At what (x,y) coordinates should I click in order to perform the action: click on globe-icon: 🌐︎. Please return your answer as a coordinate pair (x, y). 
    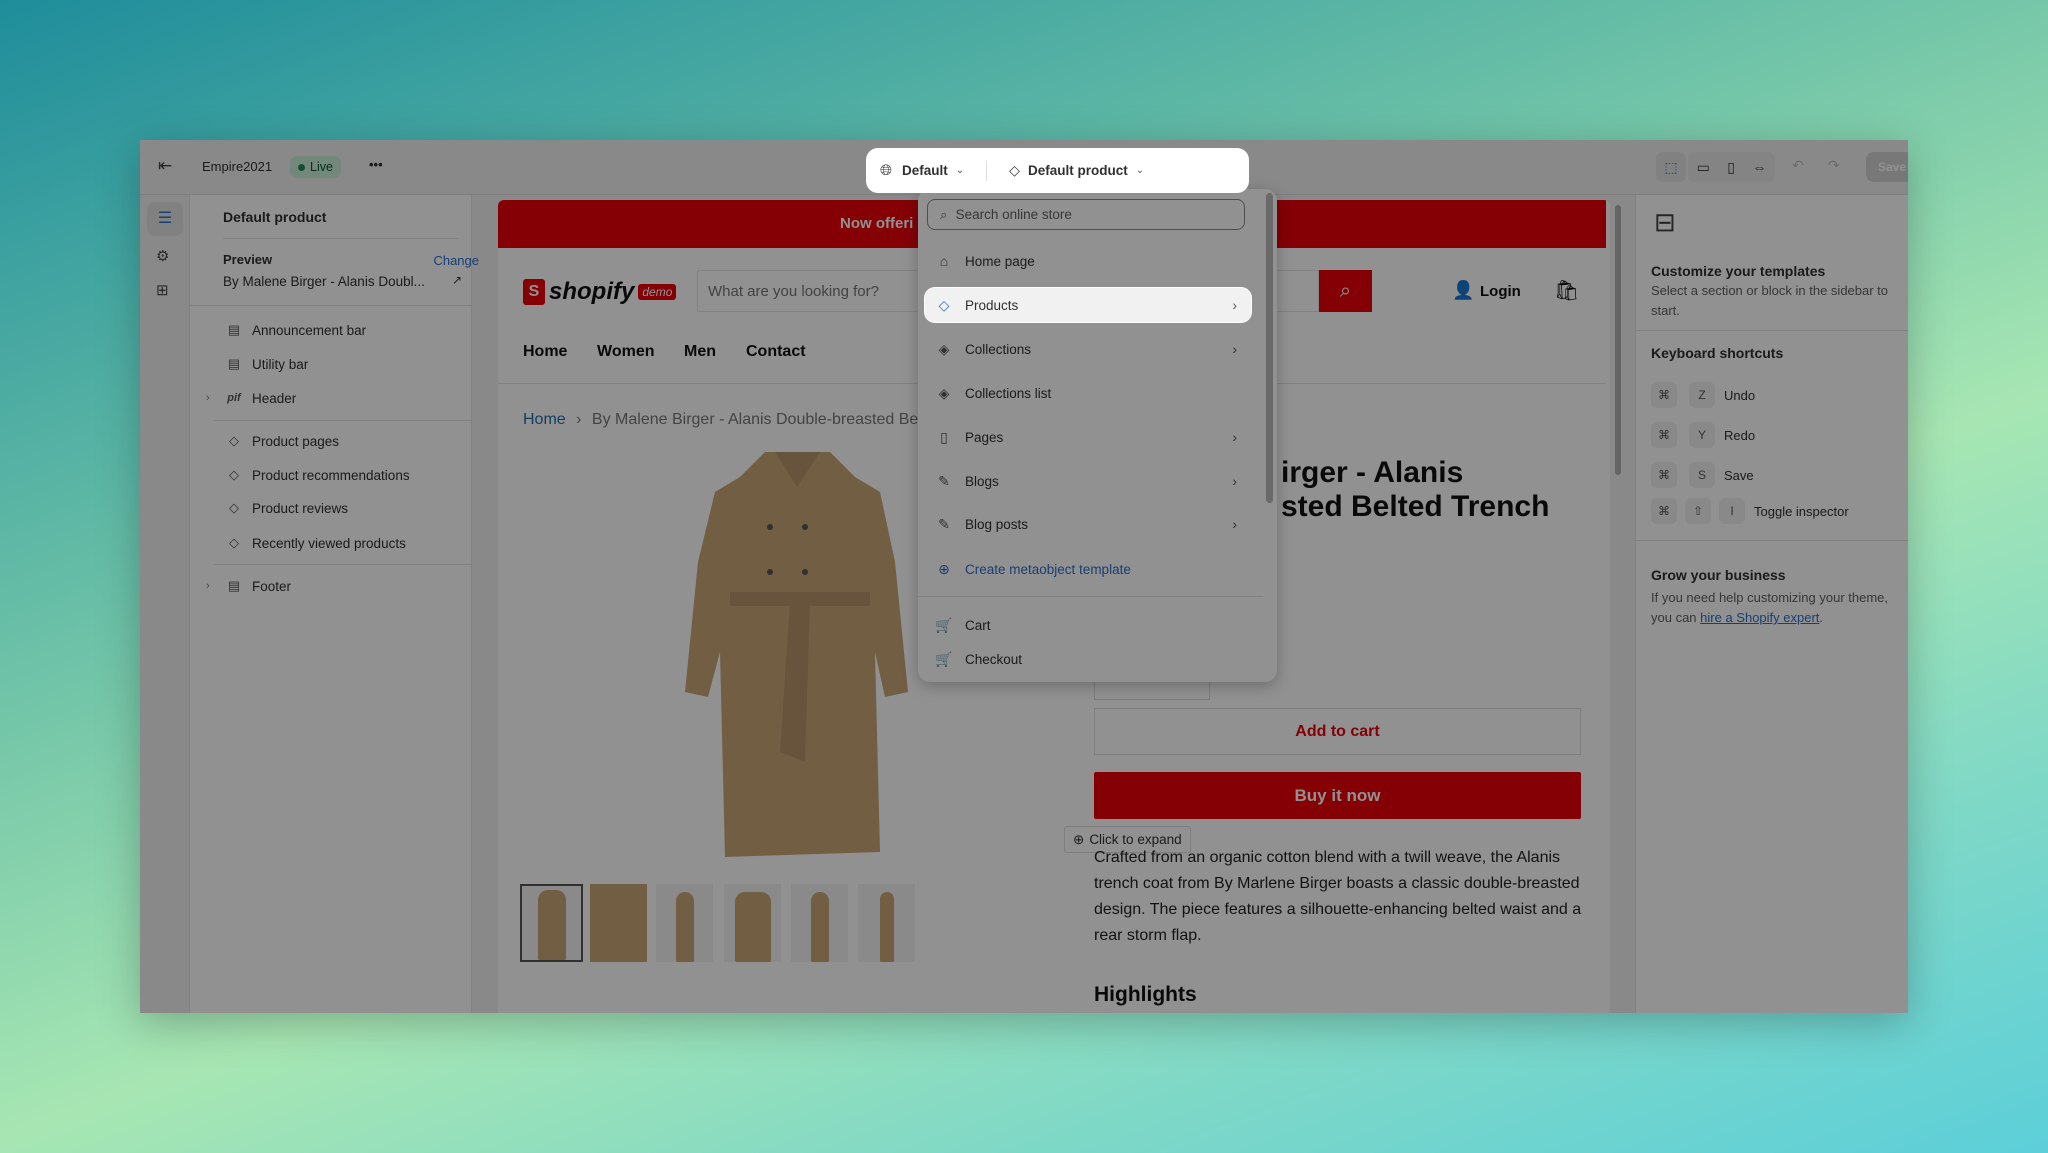
    Looking at the image, I should click on (886, 170).